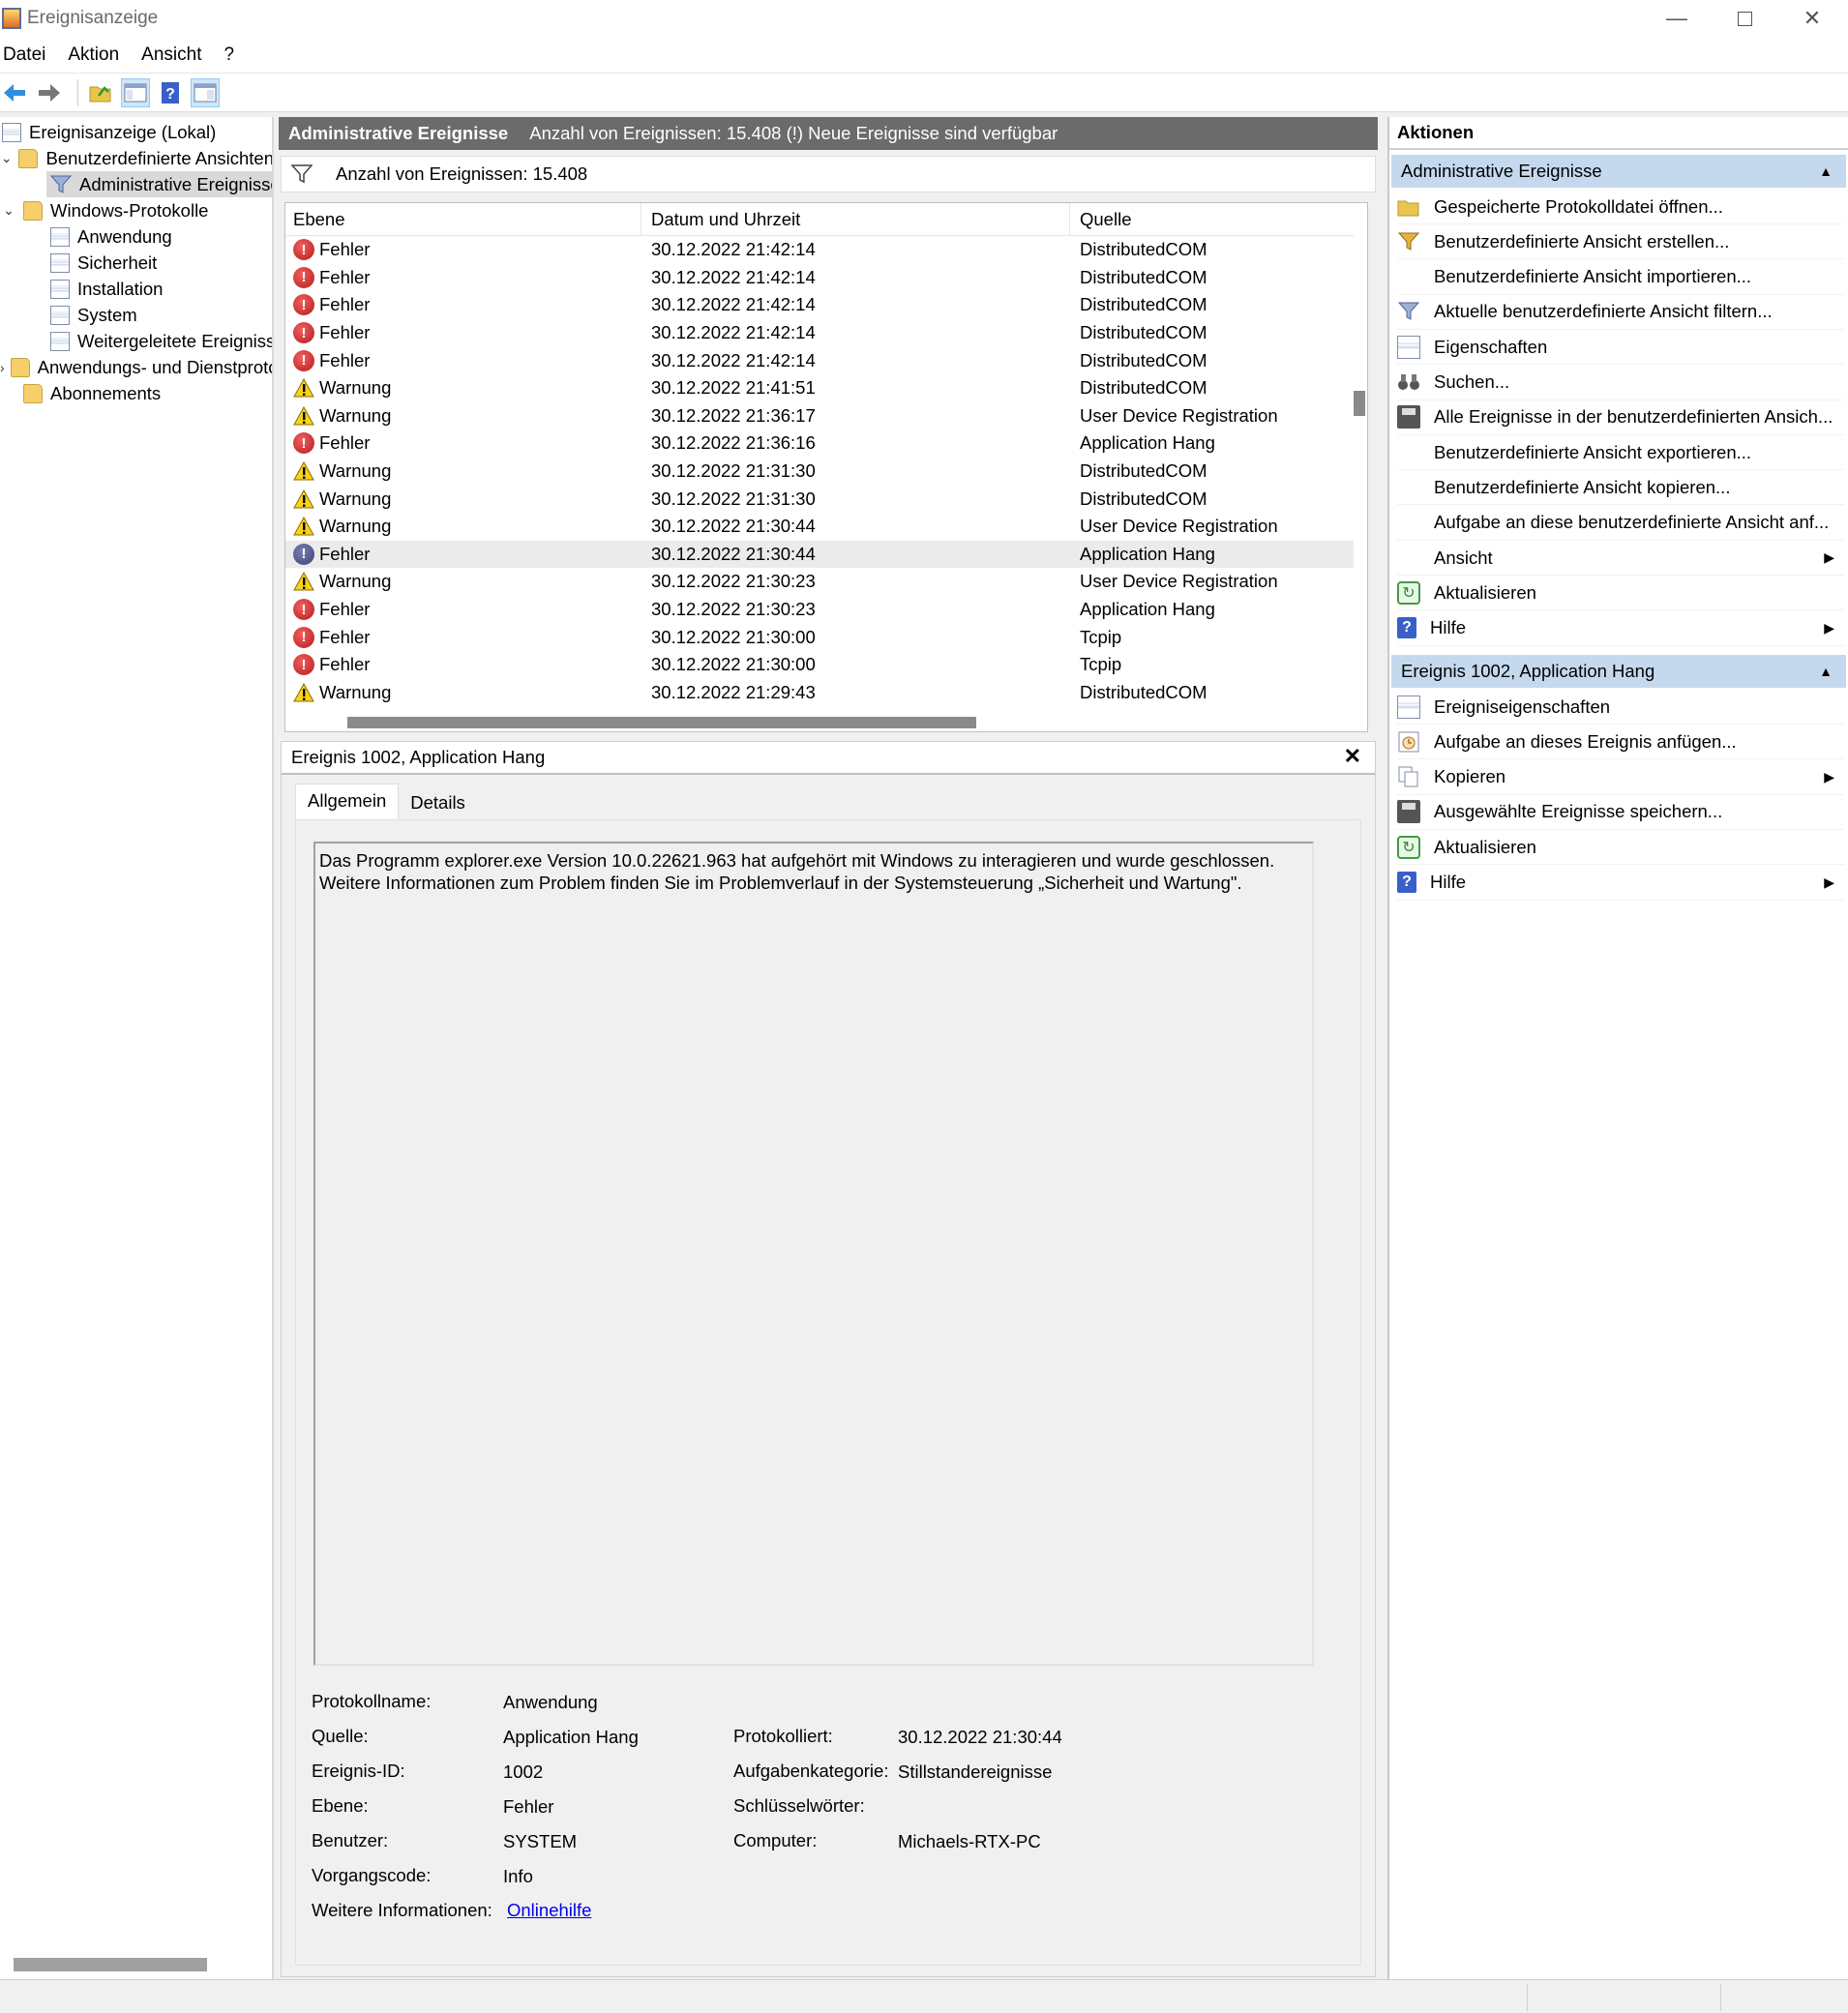  Describe the element at coordinates (1812, 18) in the screenshot. I see `close-window-button: ✕` at that location.